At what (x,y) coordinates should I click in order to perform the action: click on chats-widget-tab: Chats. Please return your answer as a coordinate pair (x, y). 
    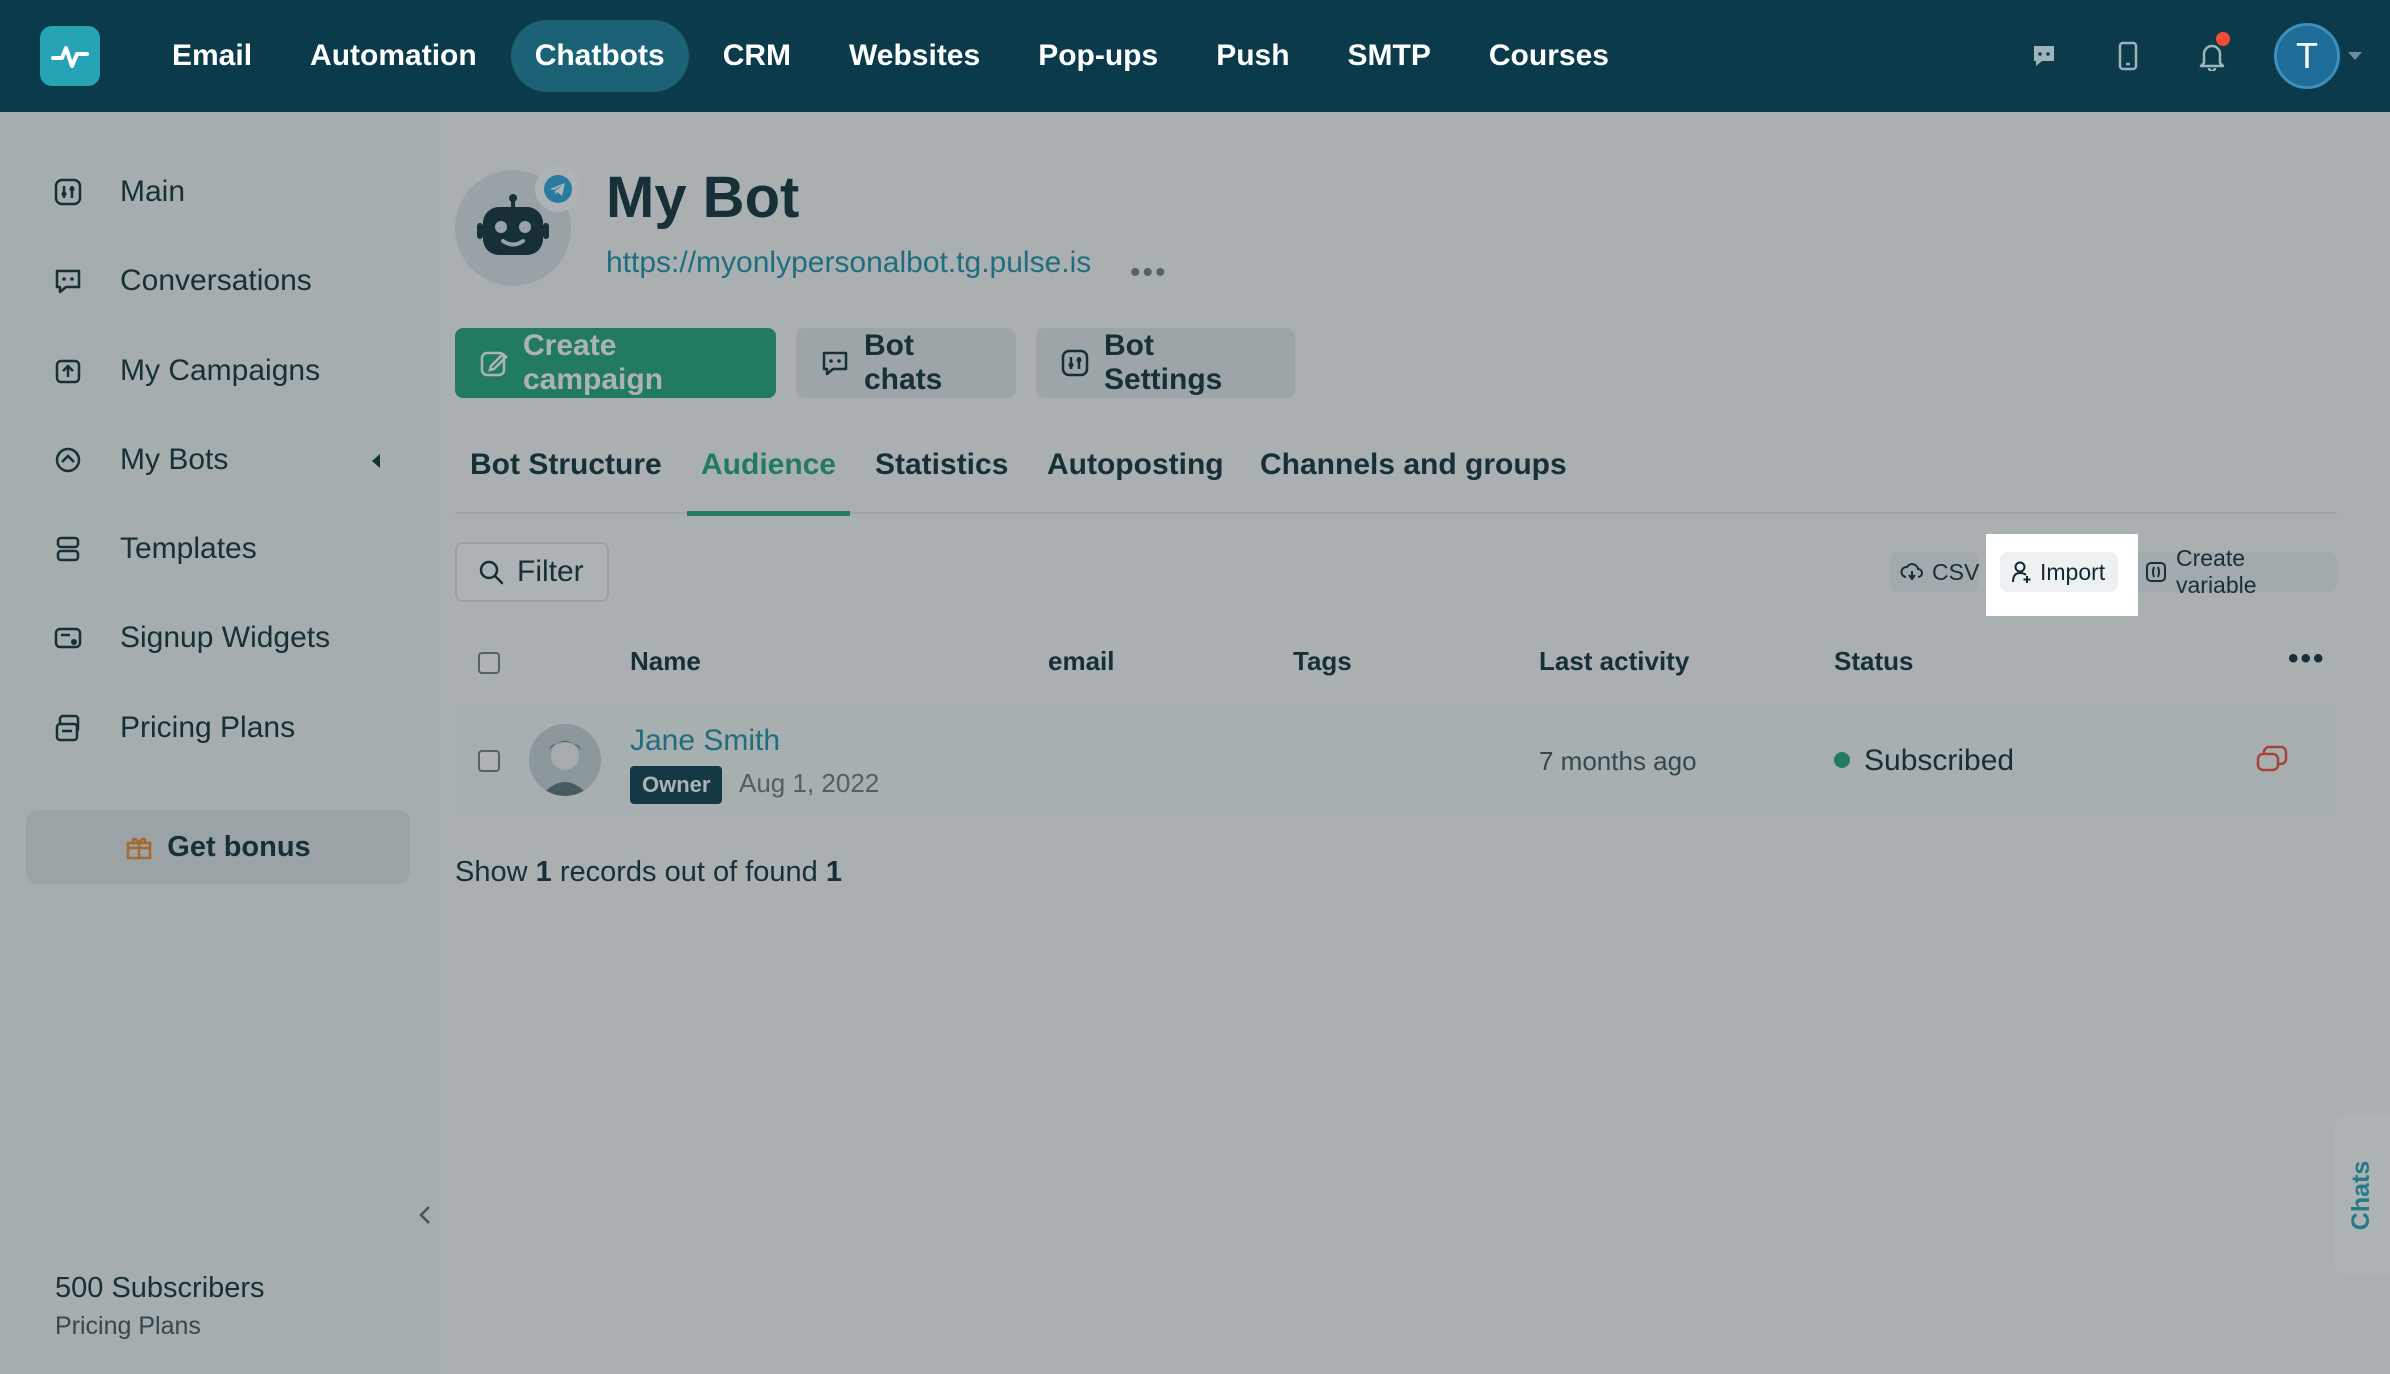
    Looking at the image, I should click on (2362, 1195).